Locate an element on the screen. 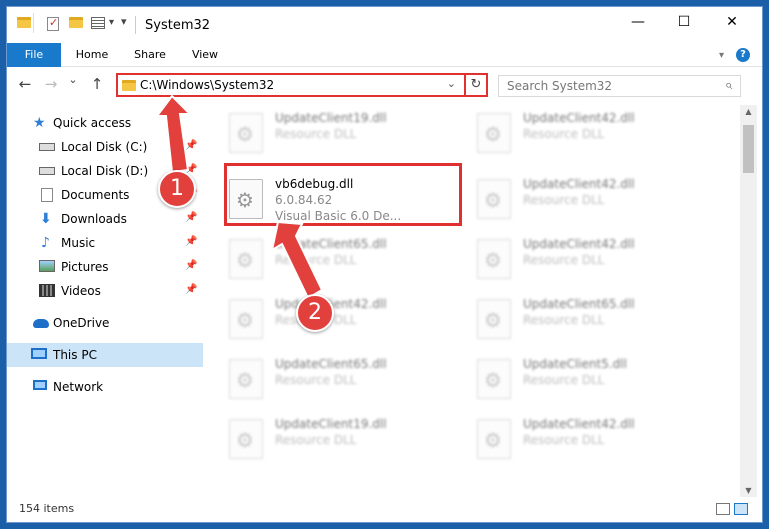  window-title: System32 is located at coordinates (178, 25).